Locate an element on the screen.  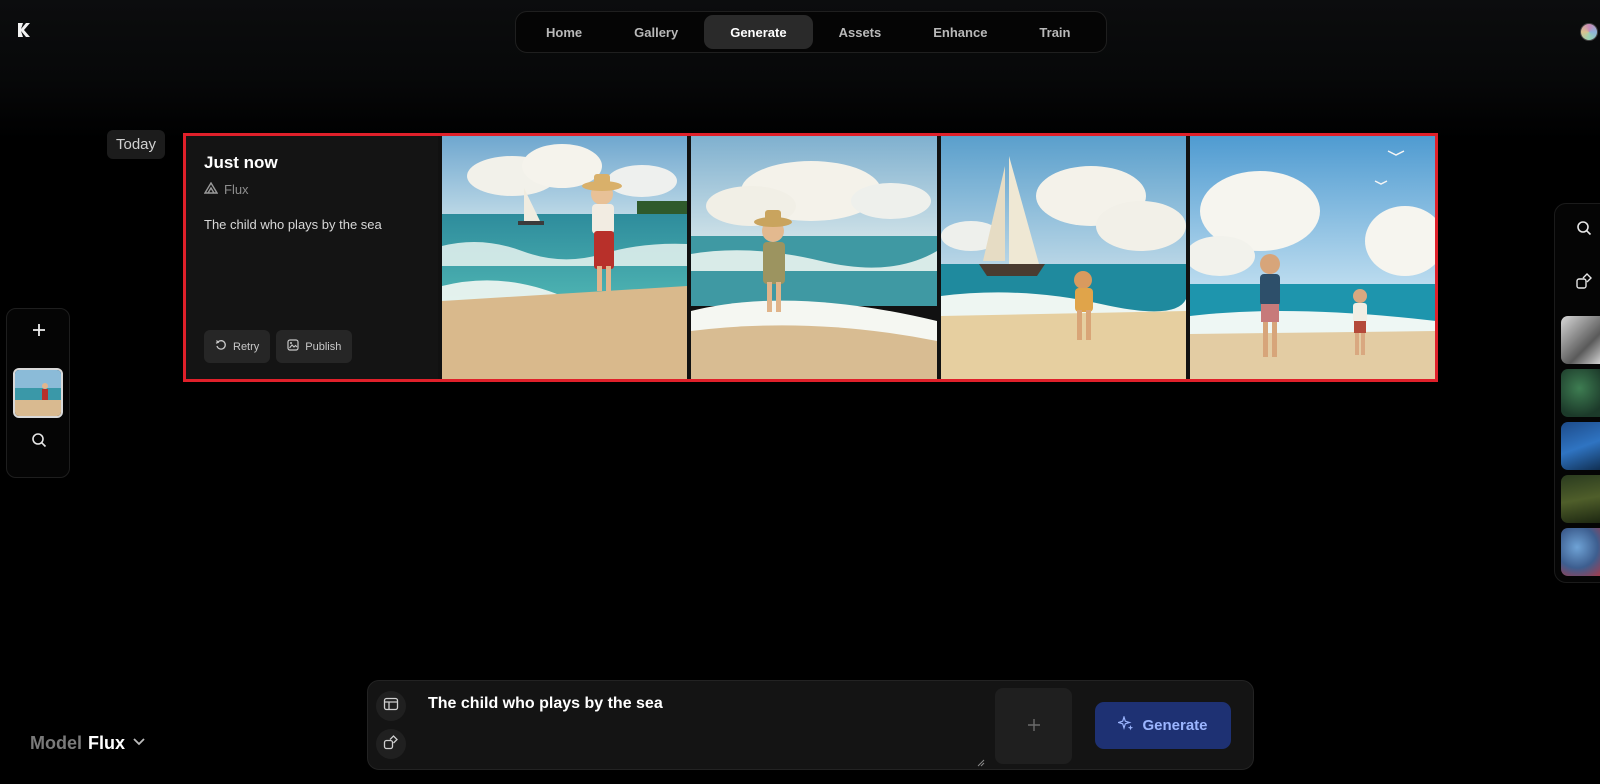
history-search-button is located at coordinates (39, 442).